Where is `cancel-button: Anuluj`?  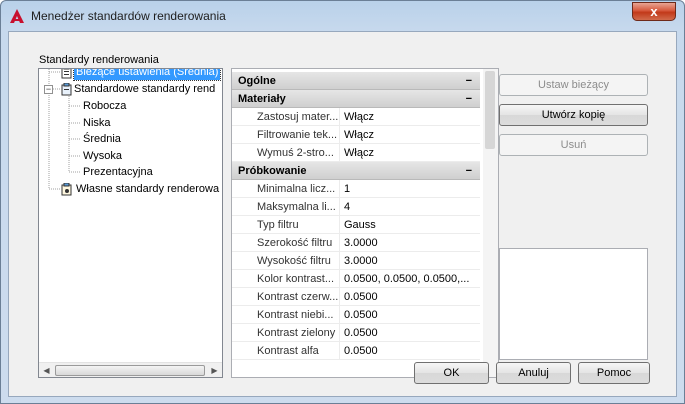
cancel-button: Anuluj is located at coordinates (533, 373).